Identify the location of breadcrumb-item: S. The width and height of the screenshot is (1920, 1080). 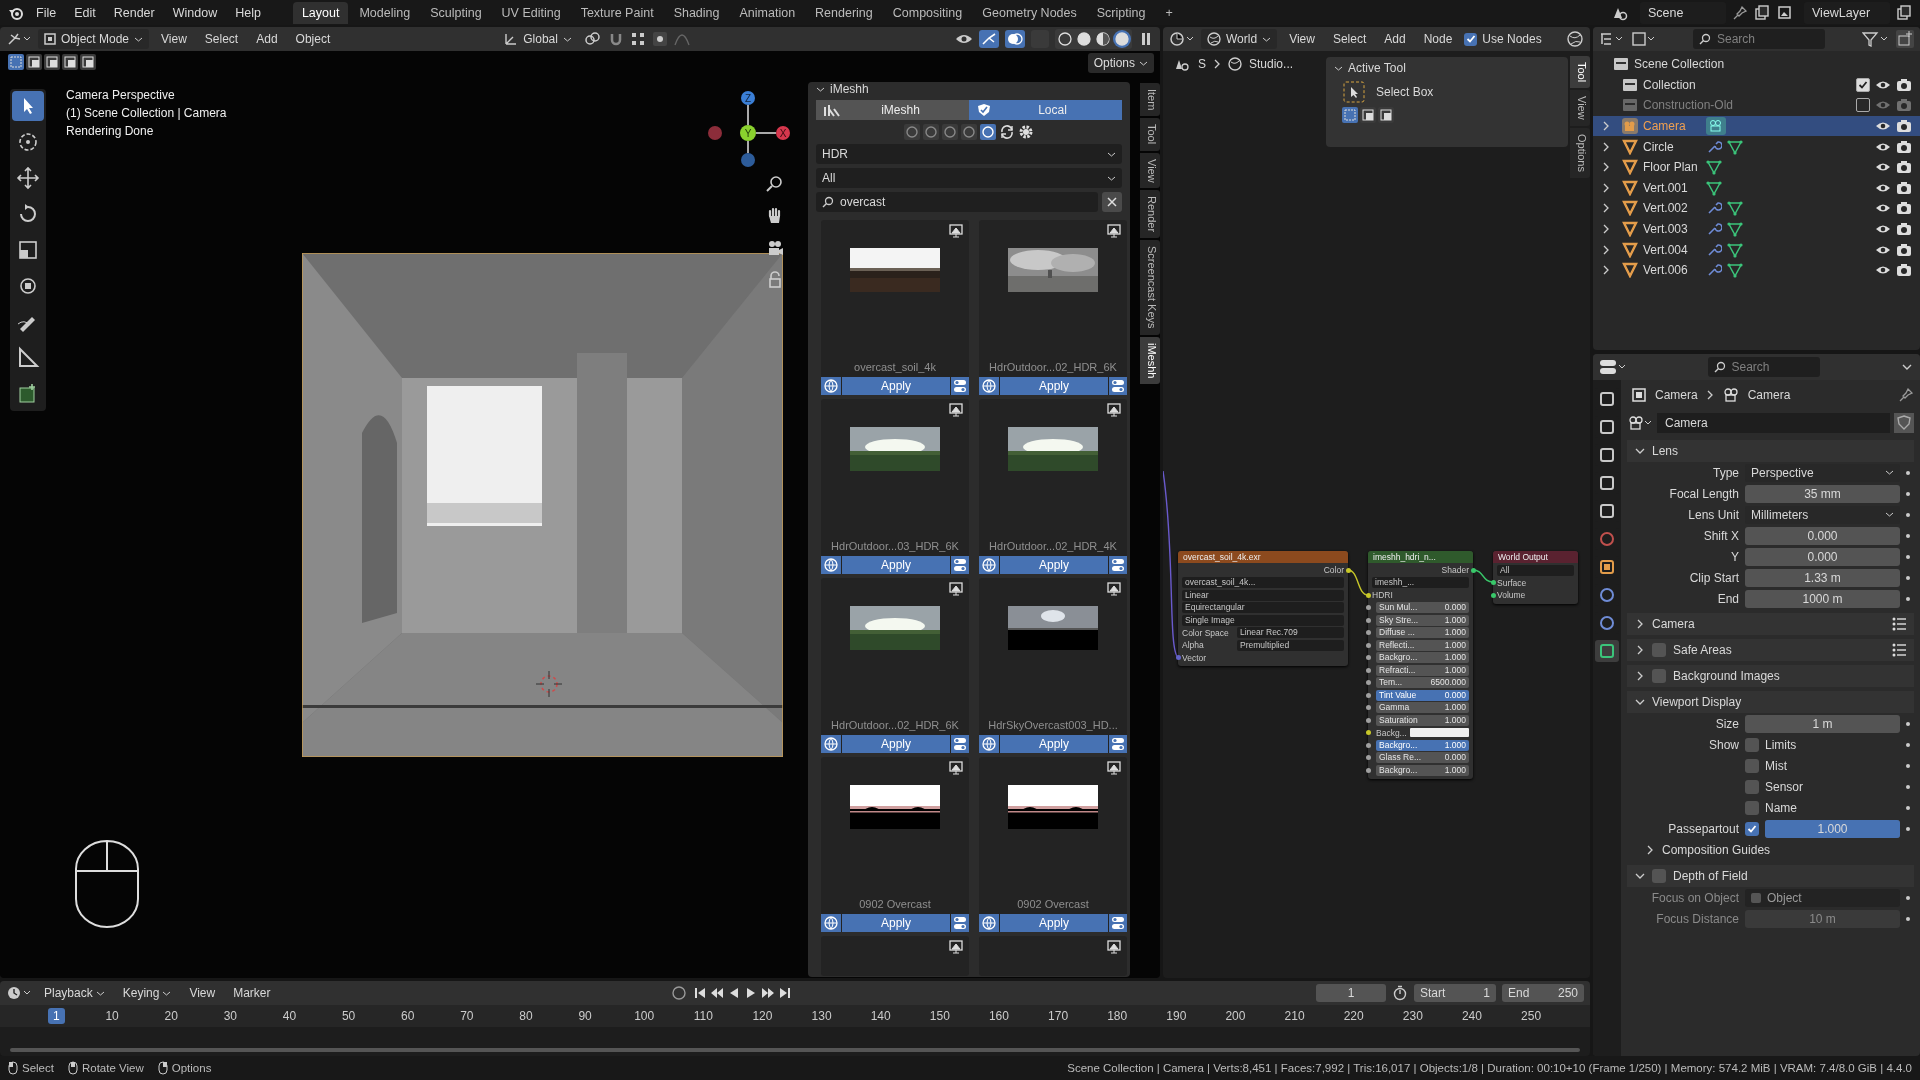
(1202, 64).